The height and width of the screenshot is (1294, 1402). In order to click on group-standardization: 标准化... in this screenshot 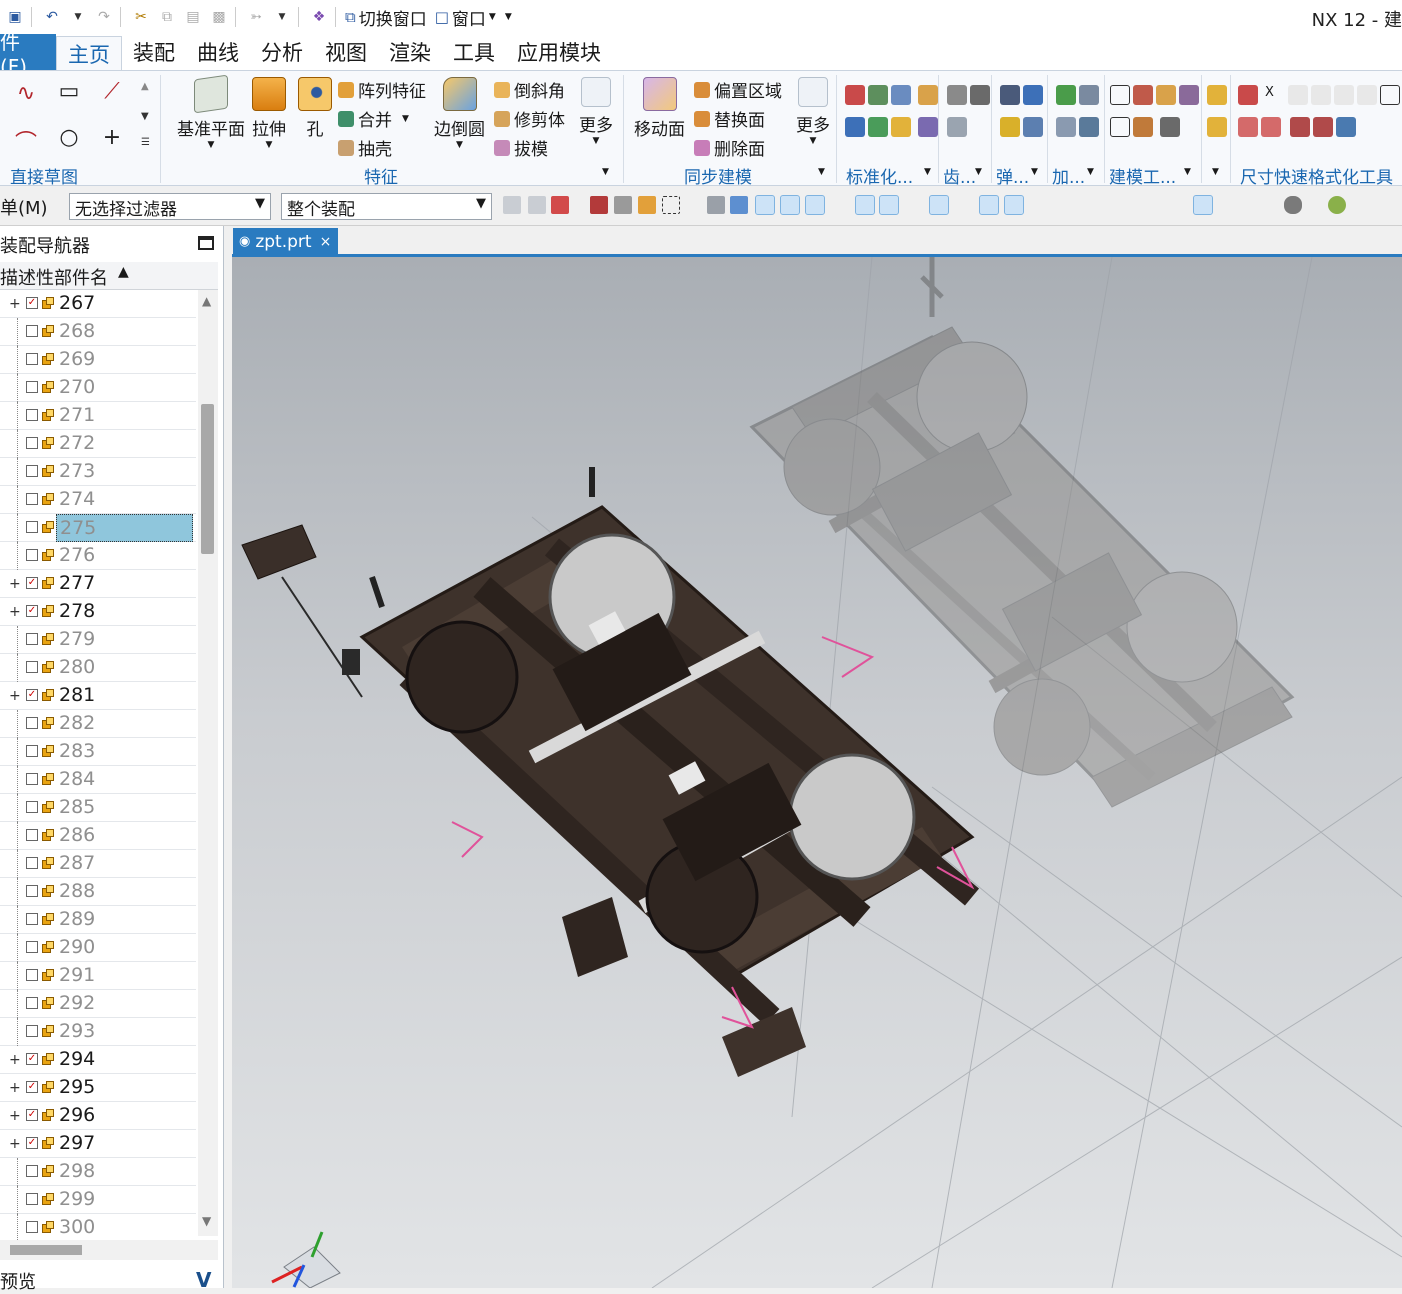, I will do `click(879, 175)`.